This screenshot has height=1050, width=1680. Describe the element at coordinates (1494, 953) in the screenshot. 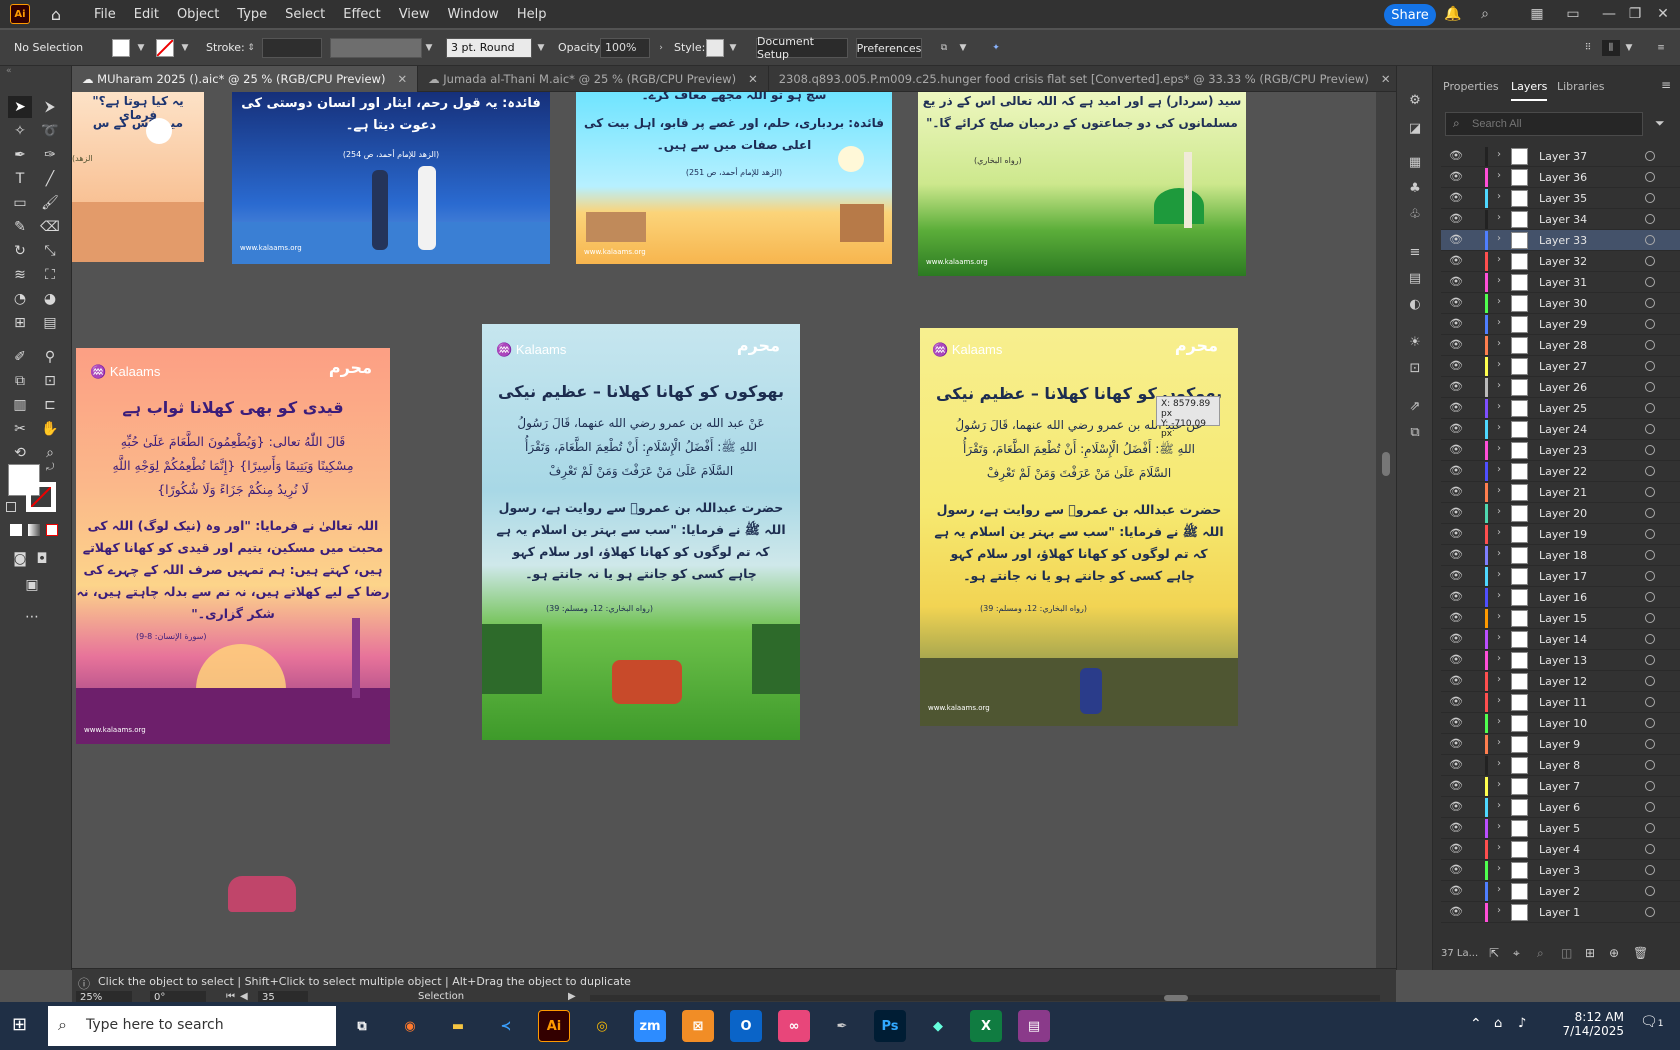

I see `collect-export-icon: ⇱` at that location.